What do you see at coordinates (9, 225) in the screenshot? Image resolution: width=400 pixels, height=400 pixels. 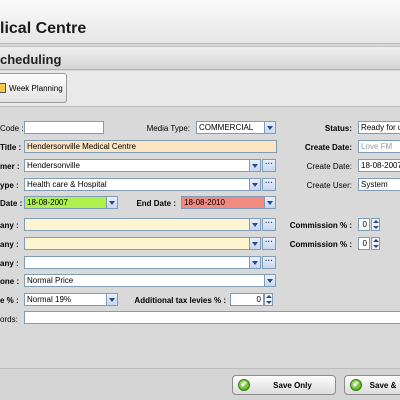 I see `company-label-1: any :` at bounding box center [9, 225].